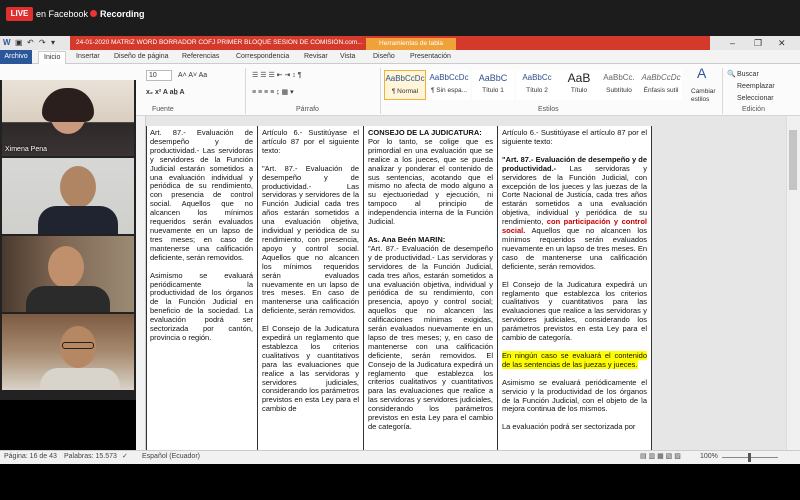 The image size is (800, 500). I want to click on glasses-icon, so click(78, 345).